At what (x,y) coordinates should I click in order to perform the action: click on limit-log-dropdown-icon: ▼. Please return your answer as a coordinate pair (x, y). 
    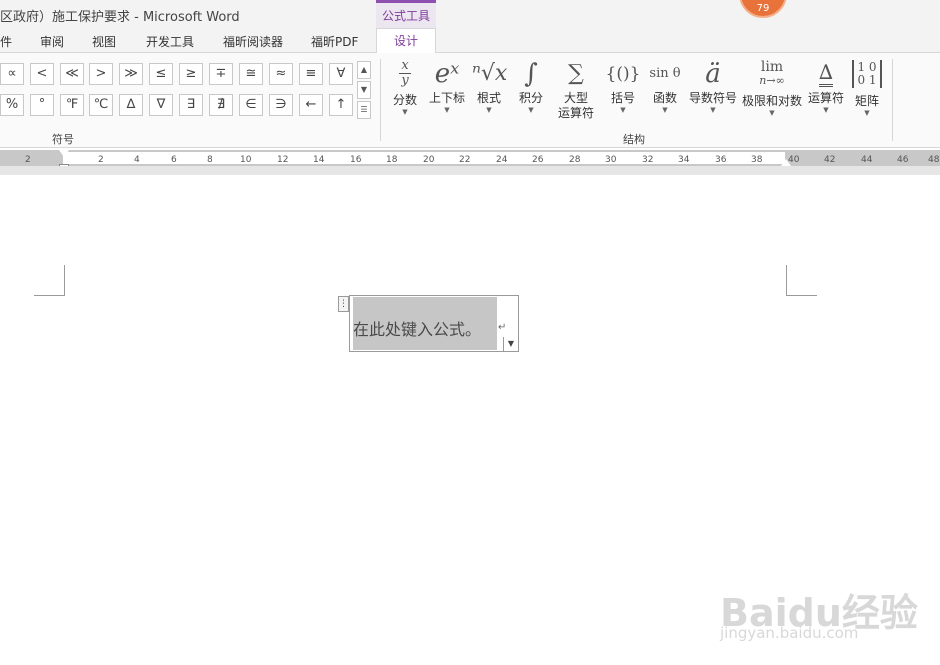
    Looking at the image, I should click on (772, 113).